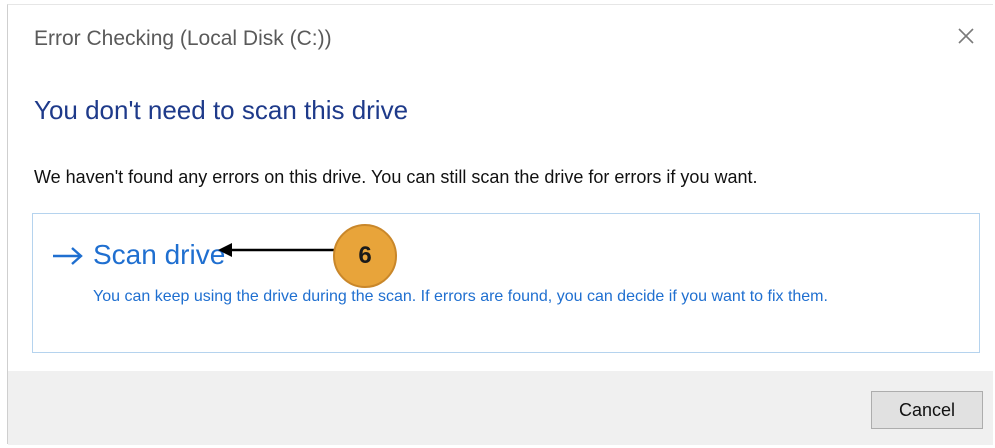 This screenshot has height=448, width=995. Describe the element at coordinates (365, 256) in the screenshot. I see `step-callout-badge: 6` at that location.